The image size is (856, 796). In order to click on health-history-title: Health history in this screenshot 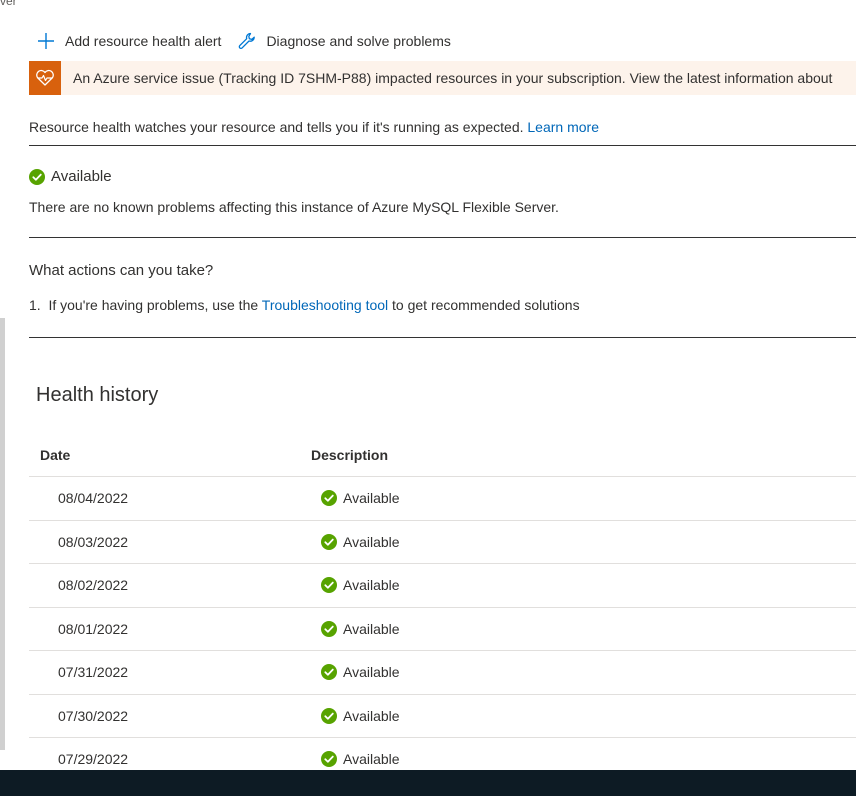, I will do `click(97, 395)`.